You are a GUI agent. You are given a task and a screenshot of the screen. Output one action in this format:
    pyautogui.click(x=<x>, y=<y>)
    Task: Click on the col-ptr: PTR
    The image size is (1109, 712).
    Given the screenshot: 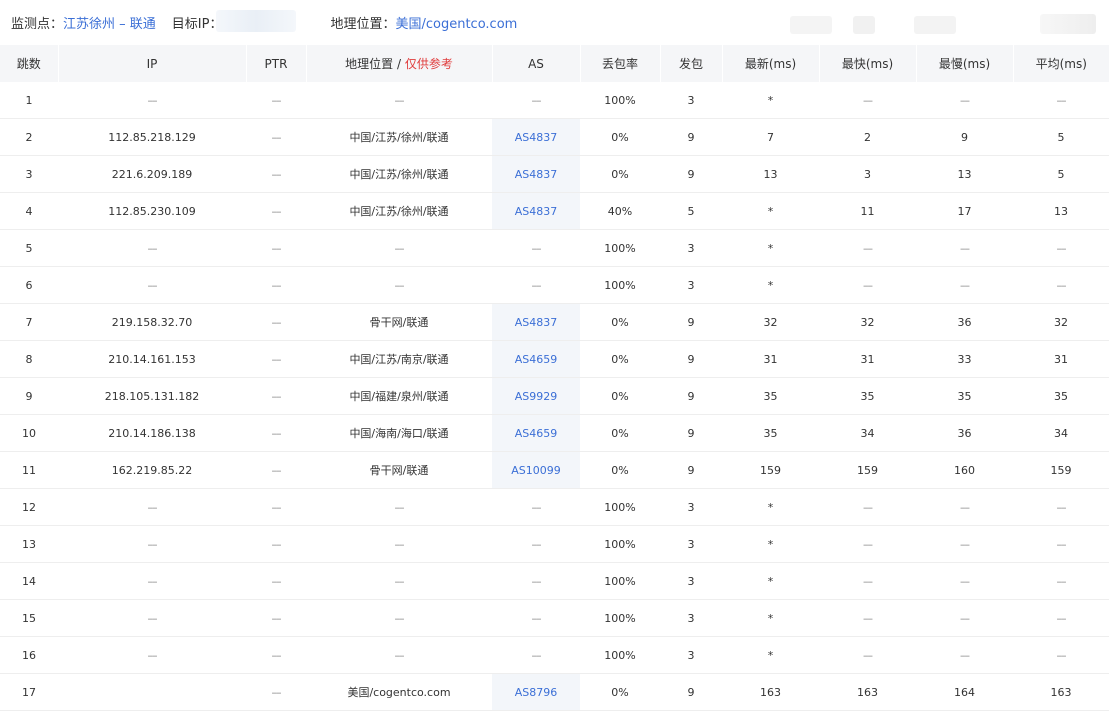 What is the action you would take?
    pyautogui.click(x=275, y=63)
    